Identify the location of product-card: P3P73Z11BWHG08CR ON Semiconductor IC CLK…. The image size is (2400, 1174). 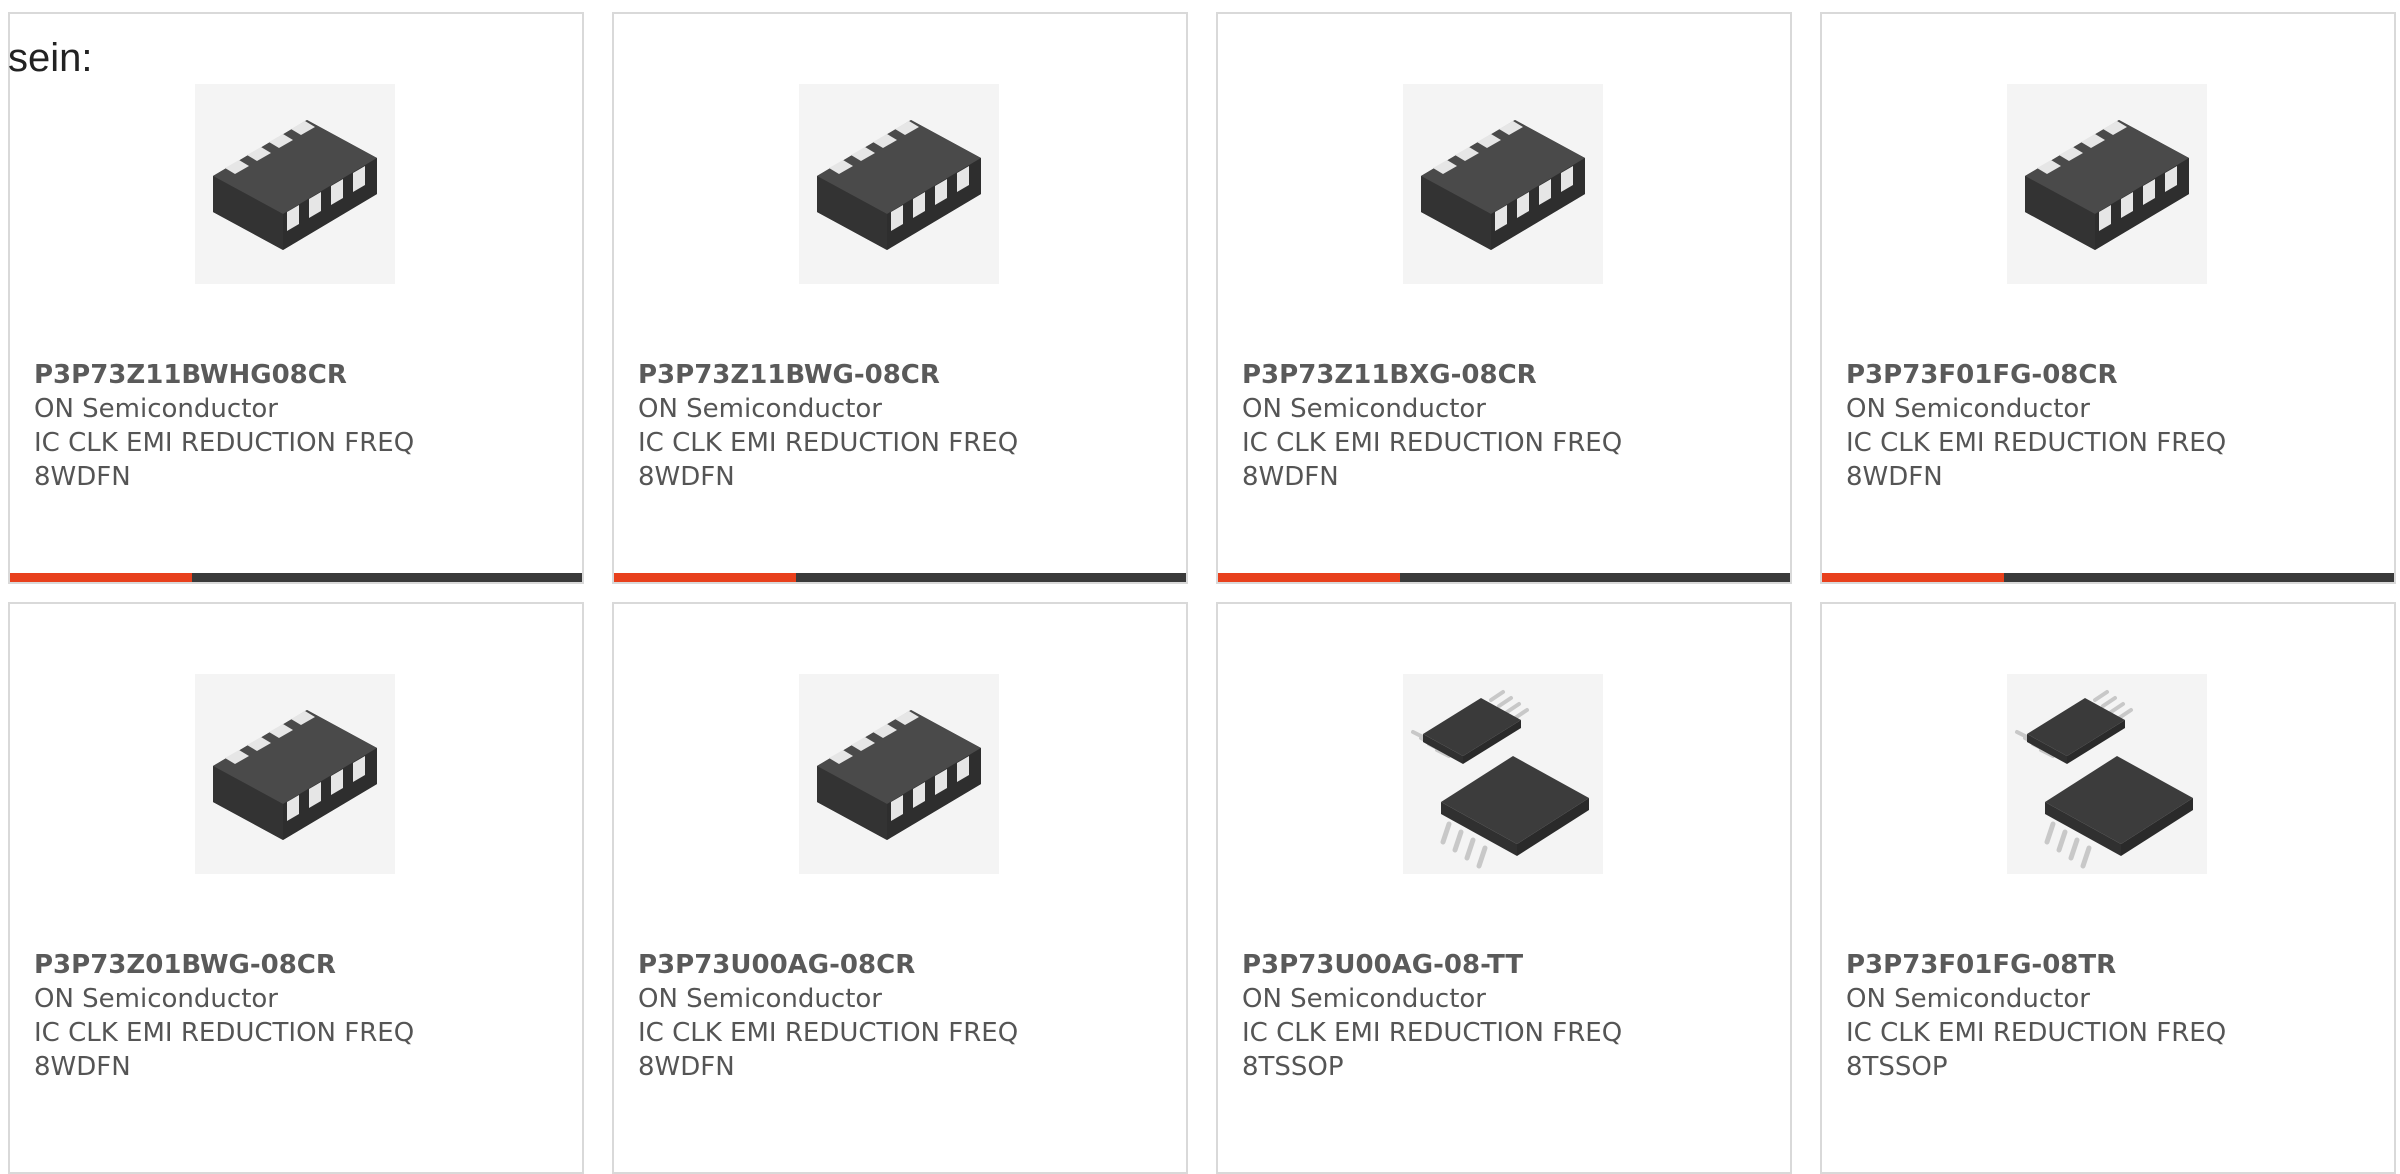
(296, 298).